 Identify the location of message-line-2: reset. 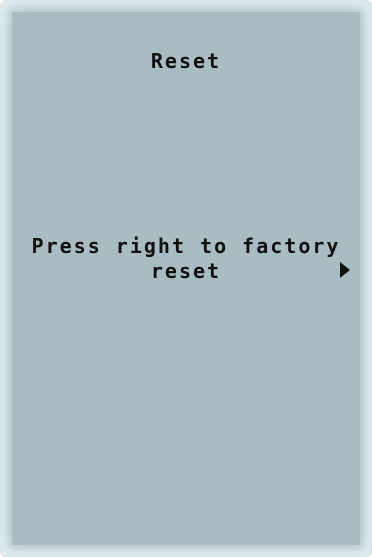
(186, 271).